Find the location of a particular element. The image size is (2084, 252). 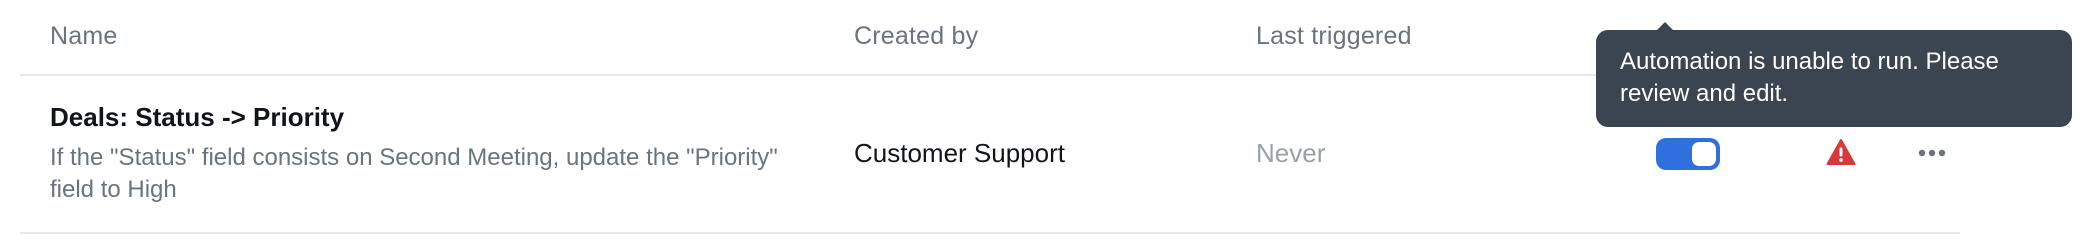

created-by-value: Customer Support is located at coordinates (959, 153).